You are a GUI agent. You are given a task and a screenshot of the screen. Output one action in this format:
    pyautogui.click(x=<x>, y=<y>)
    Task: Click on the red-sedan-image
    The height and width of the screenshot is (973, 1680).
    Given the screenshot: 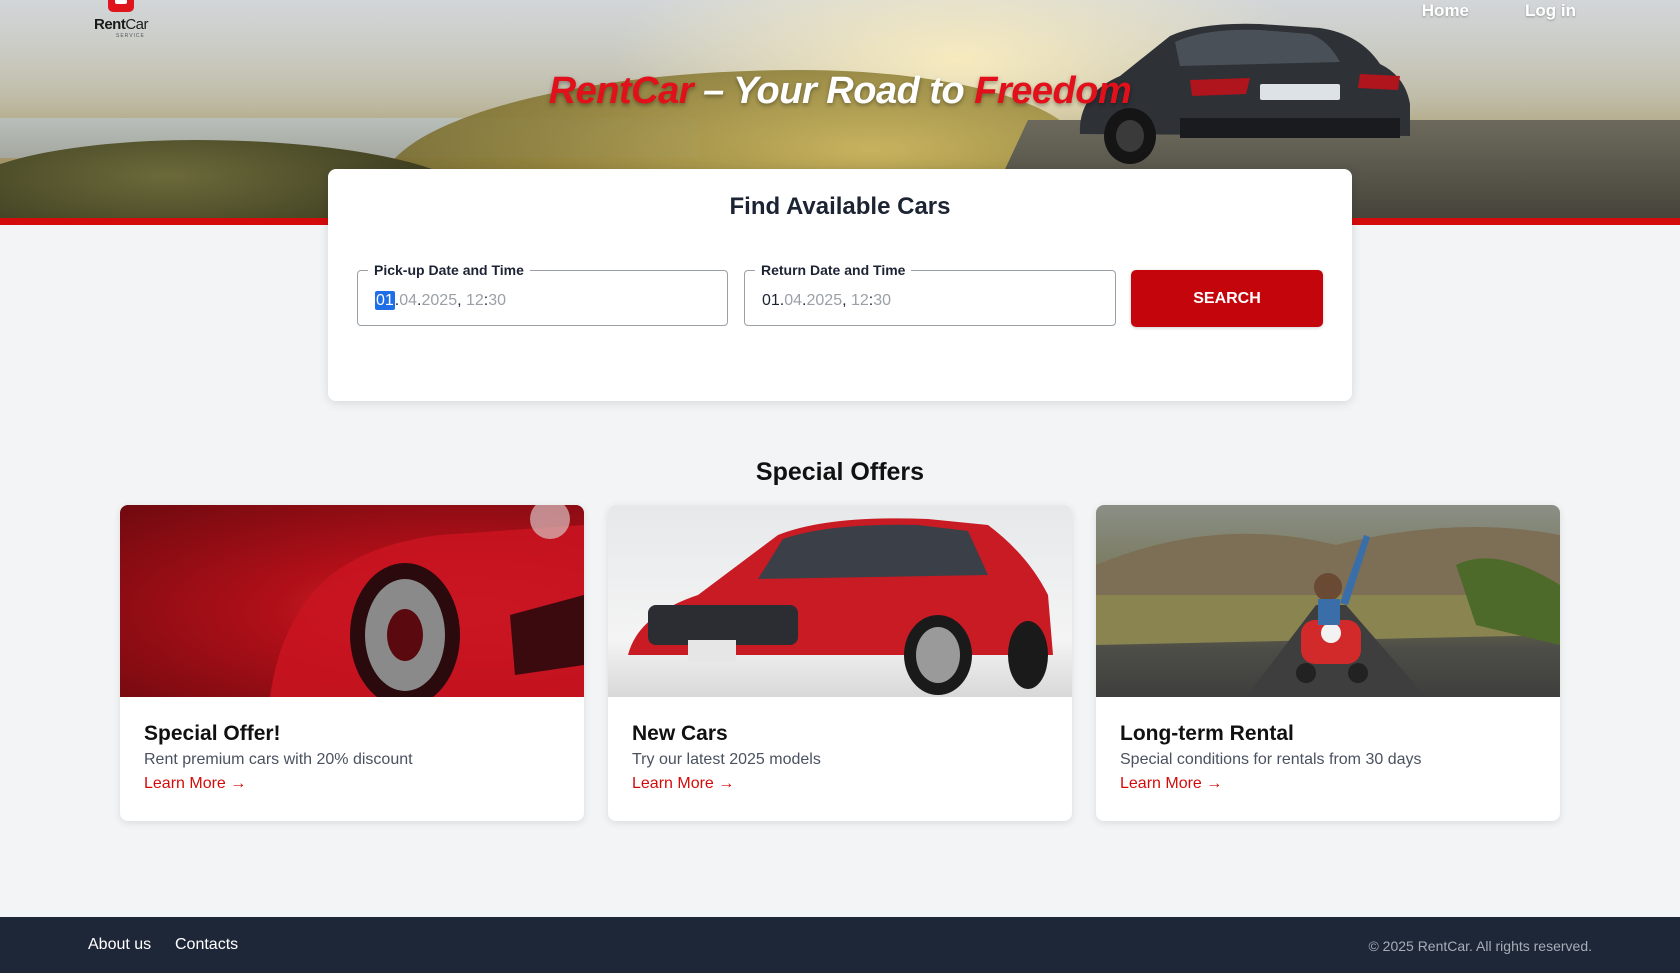 What is the action you would take?
    pyautogui.click(x=840, y=601)
    